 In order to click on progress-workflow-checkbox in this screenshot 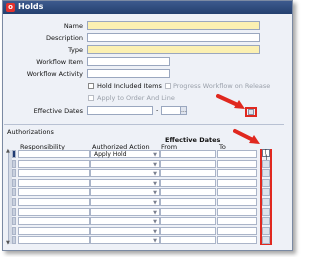, I will do `click(168, 86)`.